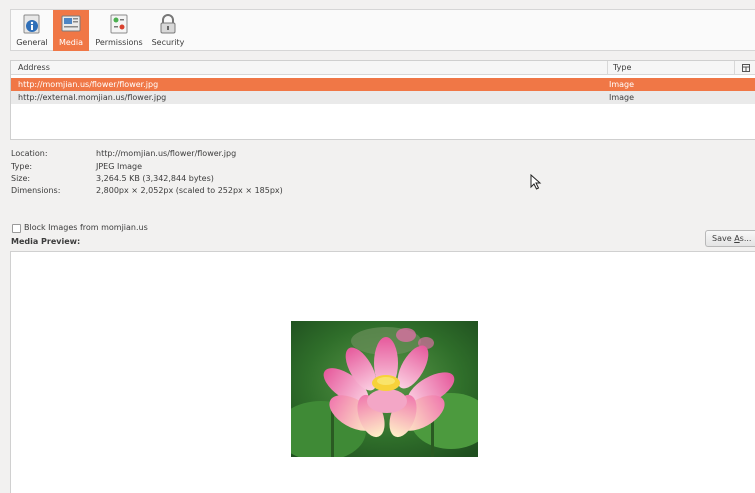 The image size is (755, 493). Describe the element at coordinates (622, 67) in the screenshot. I see `column-header-type: Type` at that location.